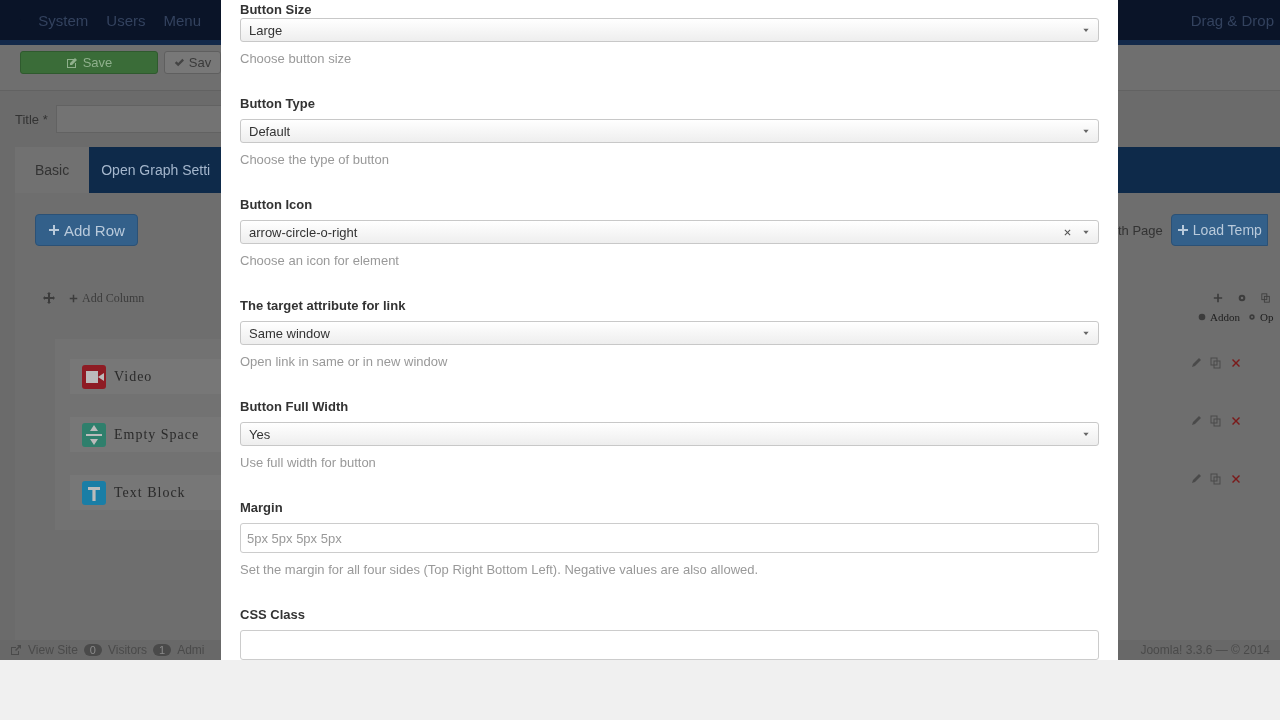 The image size is (1280, 720). Describe the element at coordinates (138, 119) in the screenshot. I see `title-input` at that location.